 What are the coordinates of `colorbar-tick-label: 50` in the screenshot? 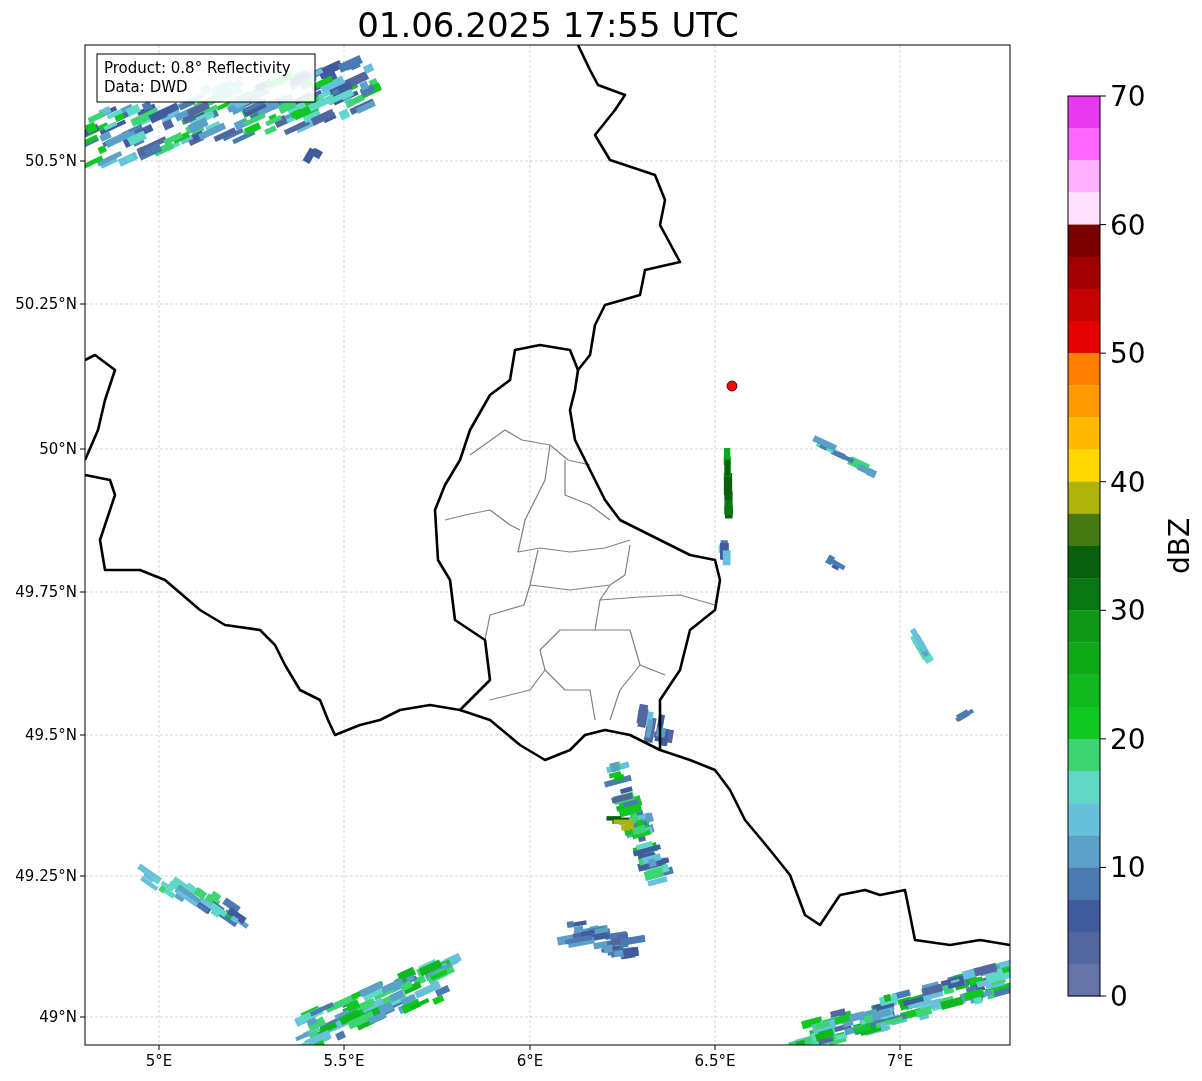 It's located at (1128, 354).